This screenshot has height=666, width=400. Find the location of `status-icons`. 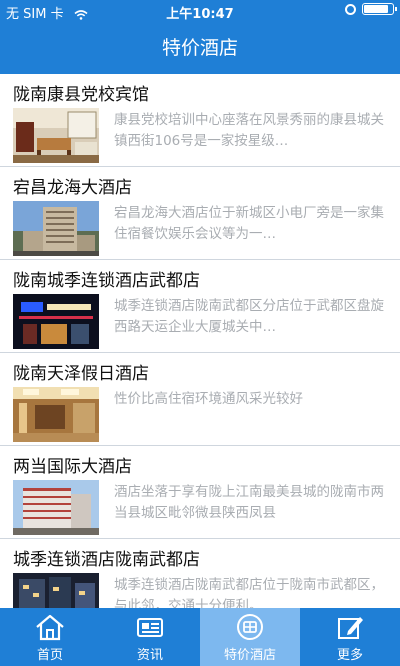

status-icons is located at coordinates (371, 9).